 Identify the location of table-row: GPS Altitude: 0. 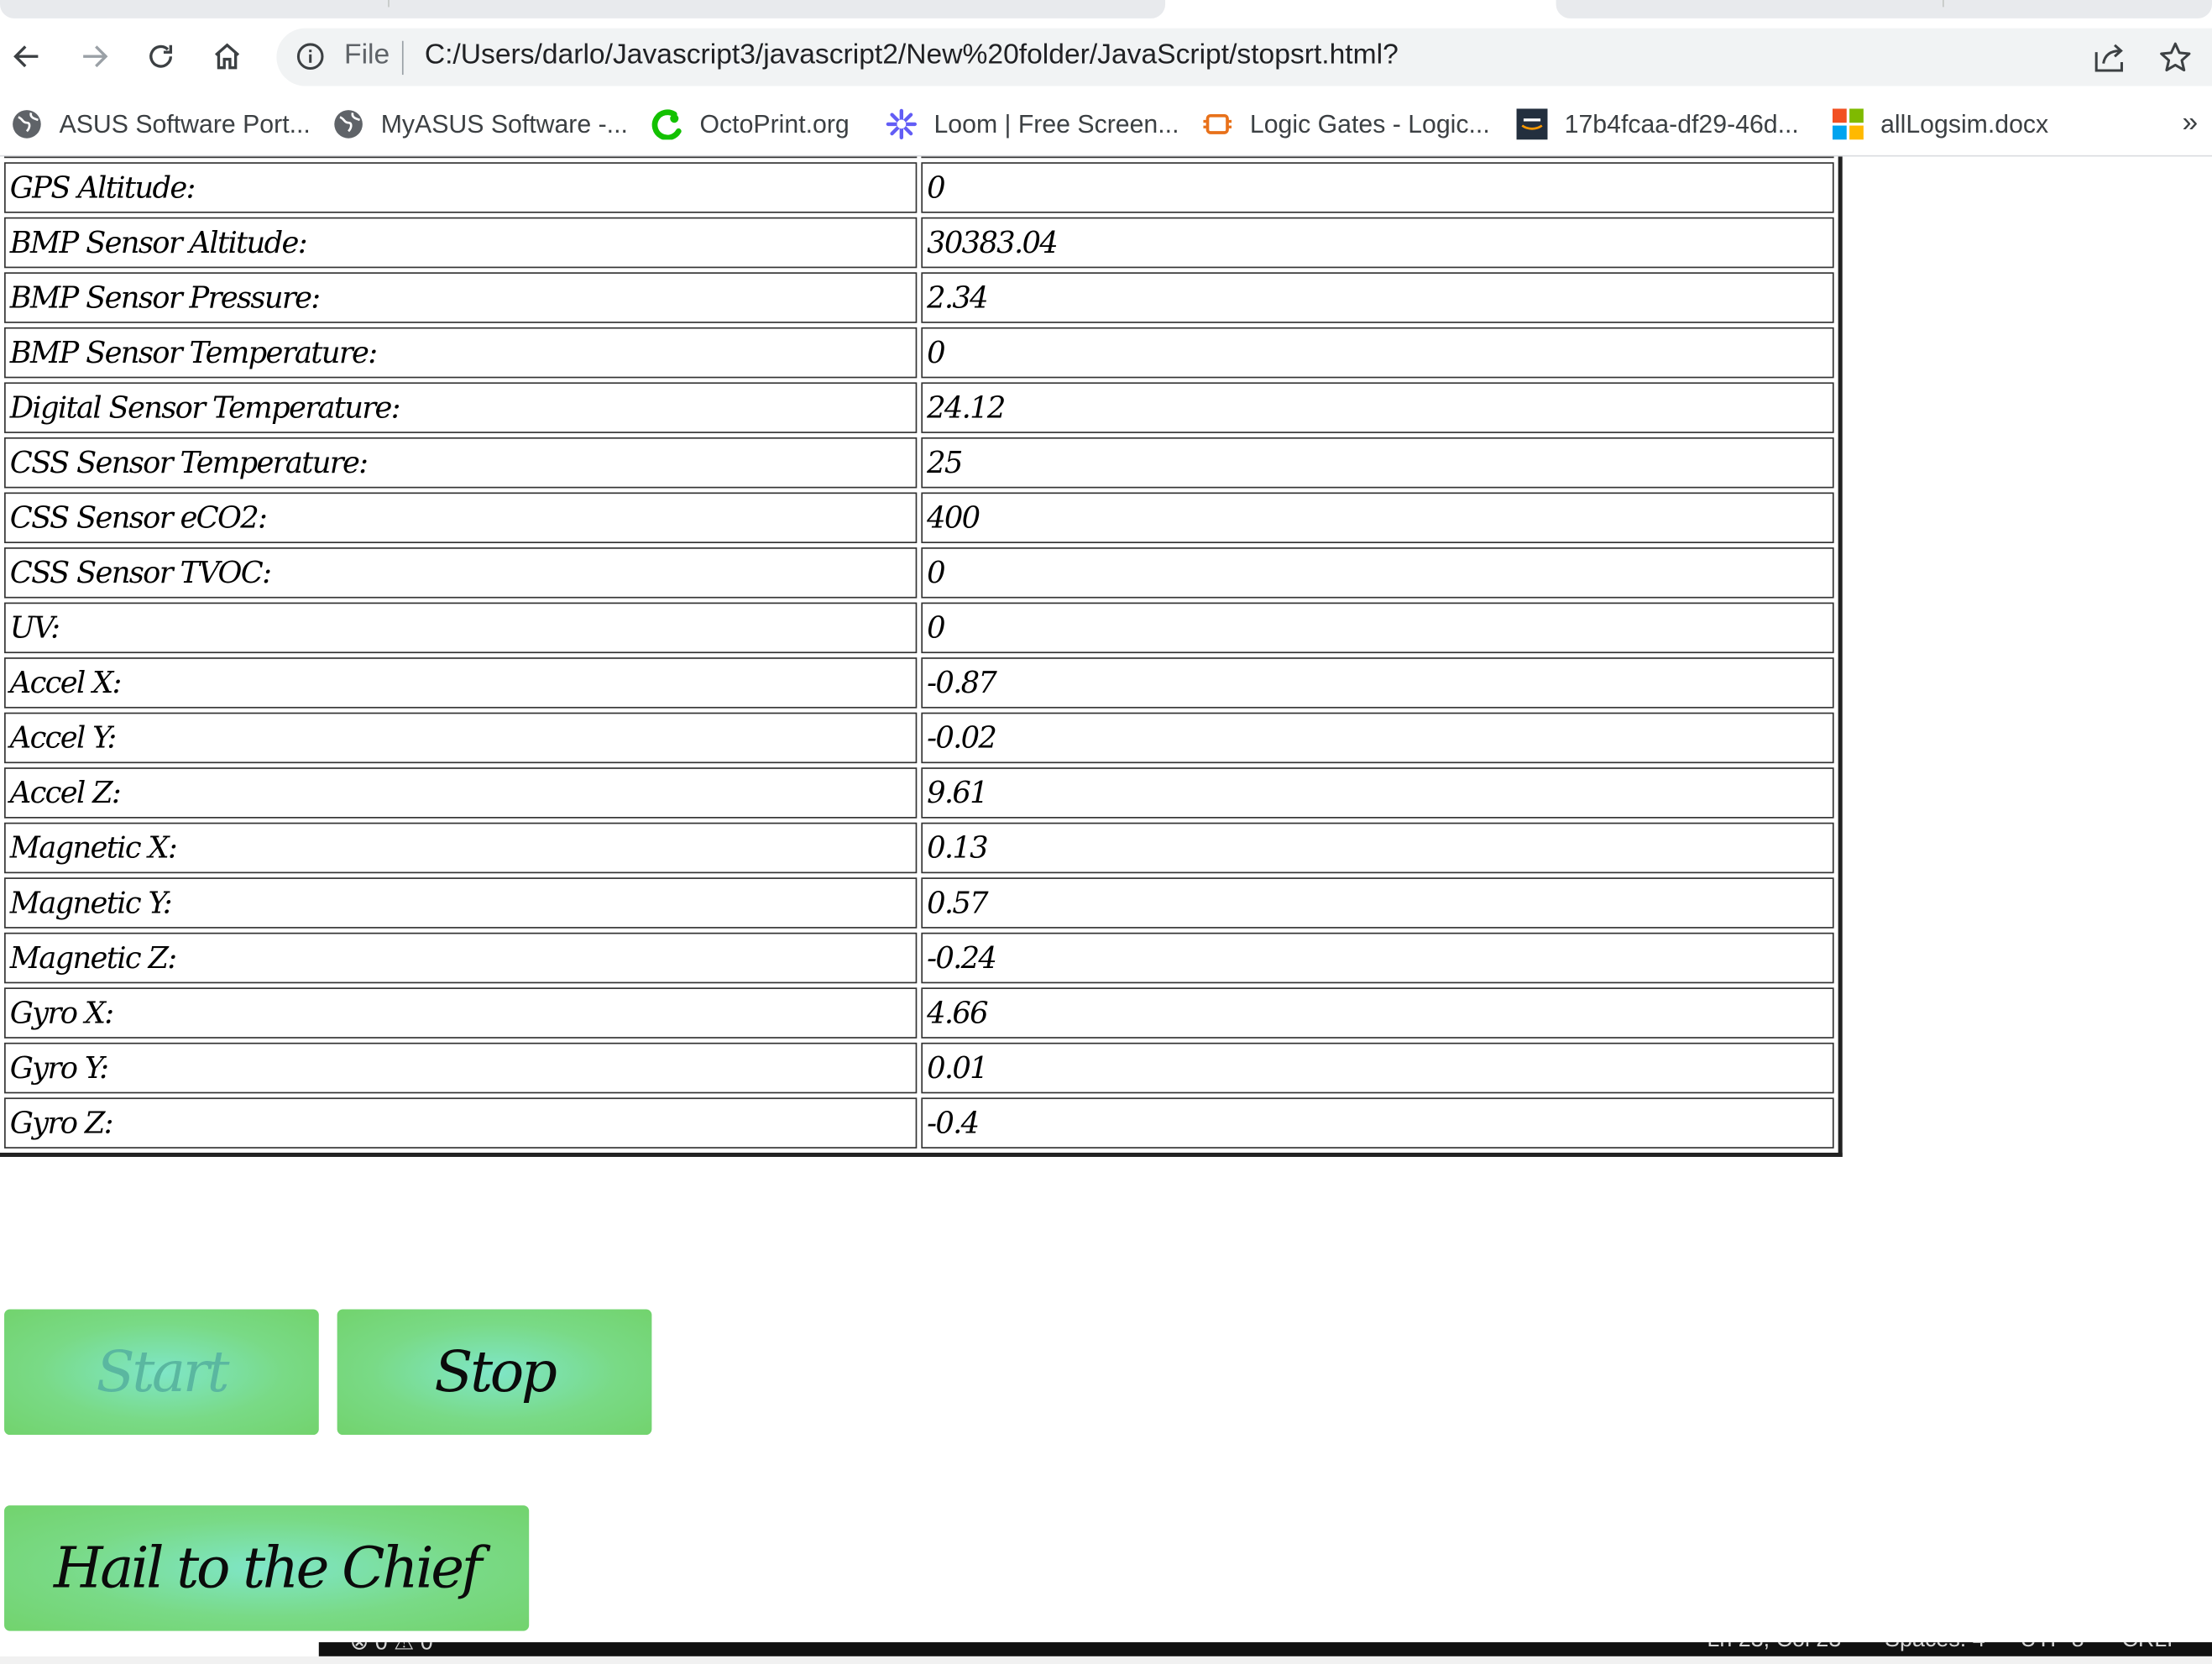
(919, 187).